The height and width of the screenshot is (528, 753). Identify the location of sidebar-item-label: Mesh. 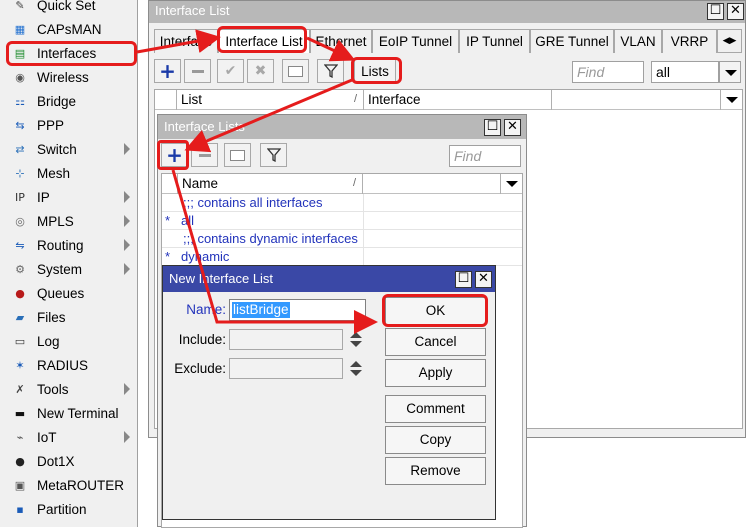
(54, 173).